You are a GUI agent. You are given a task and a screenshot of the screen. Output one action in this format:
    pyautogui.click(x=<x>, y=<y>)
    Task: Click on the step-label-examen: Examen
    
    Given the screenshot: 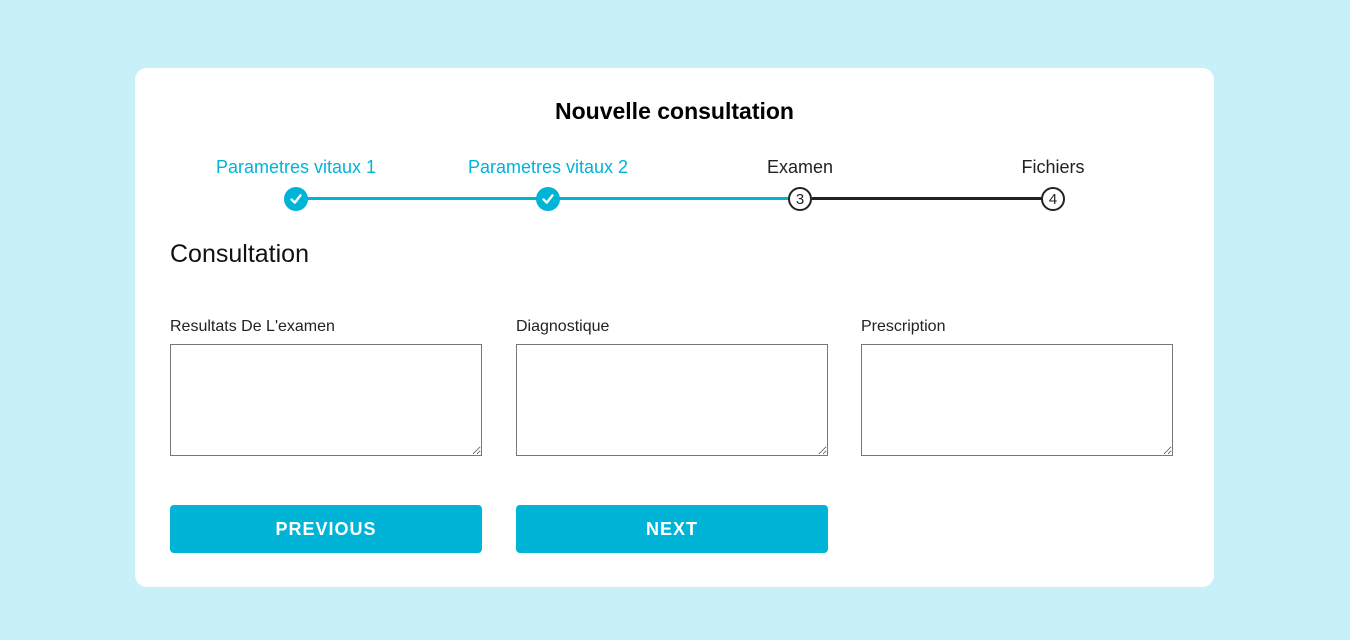 What is the action you would take?
    pyautogui.click(x=800, y=167)
    